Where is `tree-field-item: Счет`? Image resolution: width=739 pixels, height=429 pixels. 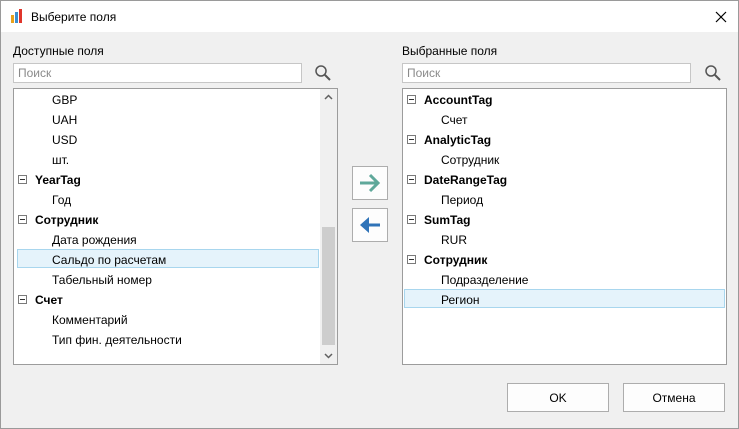 tree-field-item: Счет is located at coordinates (454, 120).